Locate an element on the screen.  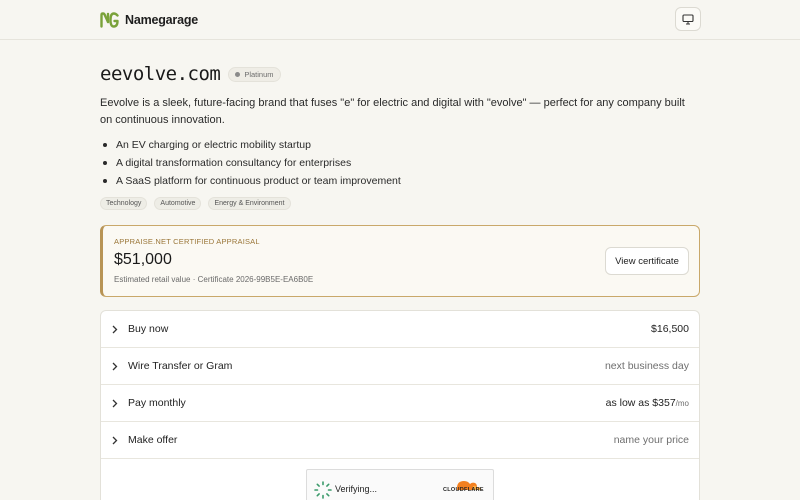
option-buy-now: Buy now $16,500 is located at coordinates (400, 329).